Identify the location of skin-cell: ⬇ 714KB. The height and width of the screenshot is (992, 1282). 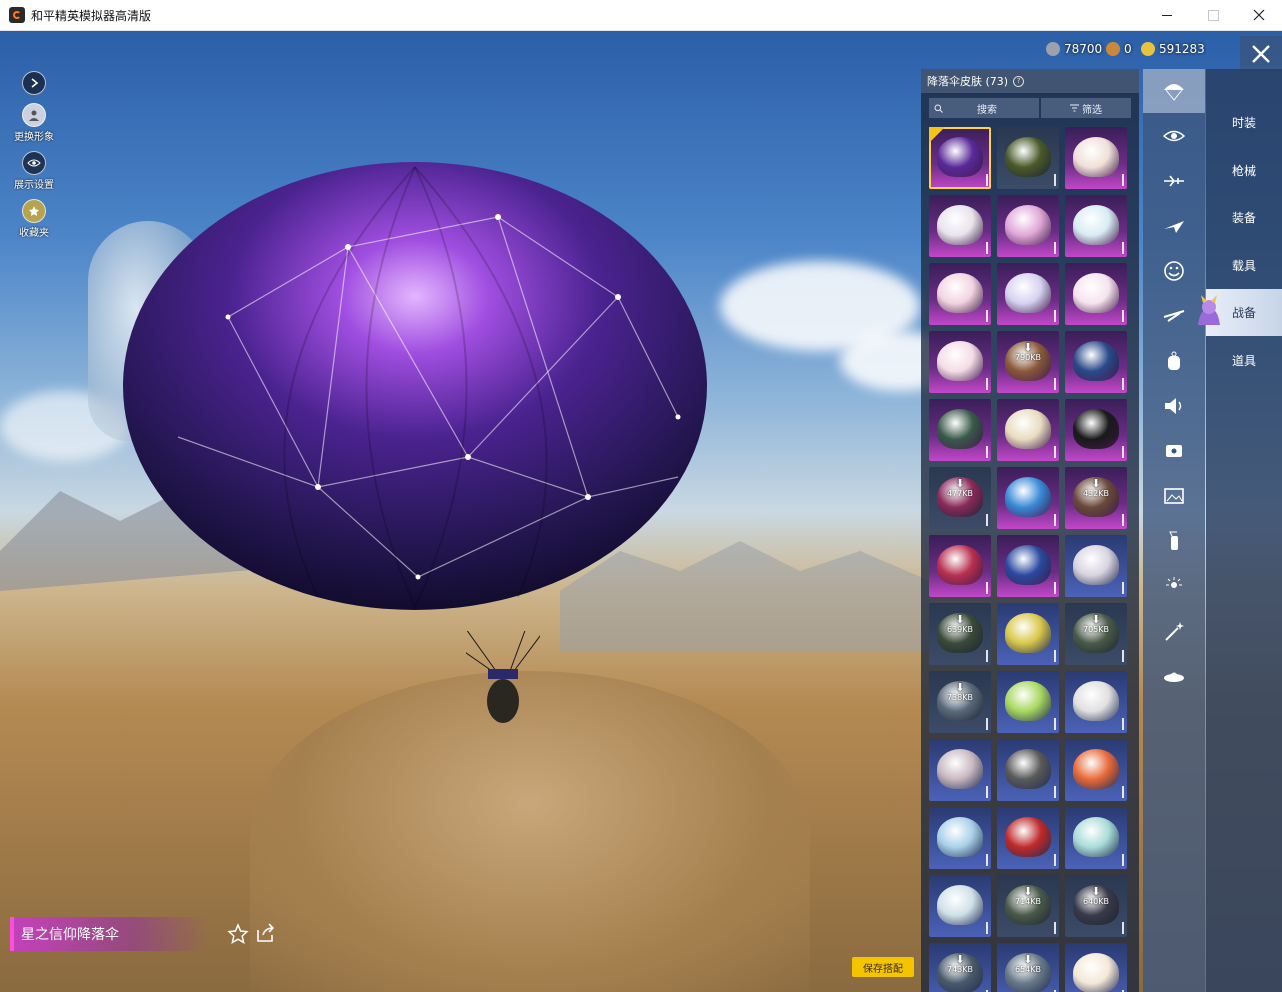
(1028, 906).